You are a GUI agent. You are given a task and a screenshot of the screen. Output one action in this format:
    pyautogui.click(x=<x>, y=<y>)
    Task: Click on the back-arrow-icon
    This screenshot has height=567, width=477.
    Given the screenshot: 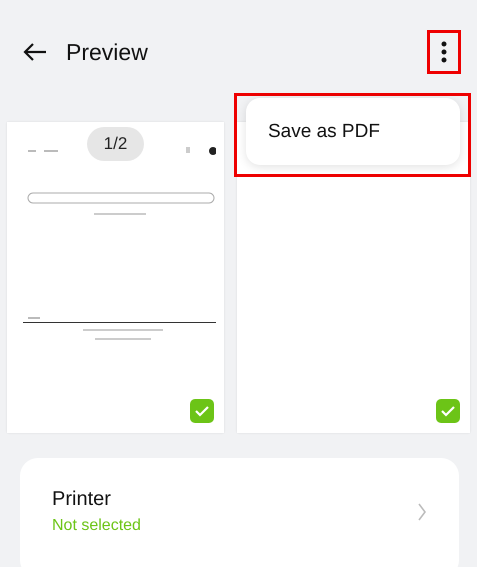 What is the action you would take?
    pyautogui.click(x=35, y=52)
    